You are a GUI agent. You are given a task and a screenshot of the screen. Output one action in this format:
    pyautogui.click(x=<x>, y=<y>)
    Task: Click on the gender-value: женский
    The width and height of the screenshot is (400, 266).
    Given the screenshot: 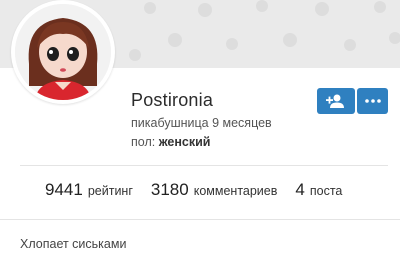 What is the action you would take?
    pyautogui.click(x=184, y=142)
    